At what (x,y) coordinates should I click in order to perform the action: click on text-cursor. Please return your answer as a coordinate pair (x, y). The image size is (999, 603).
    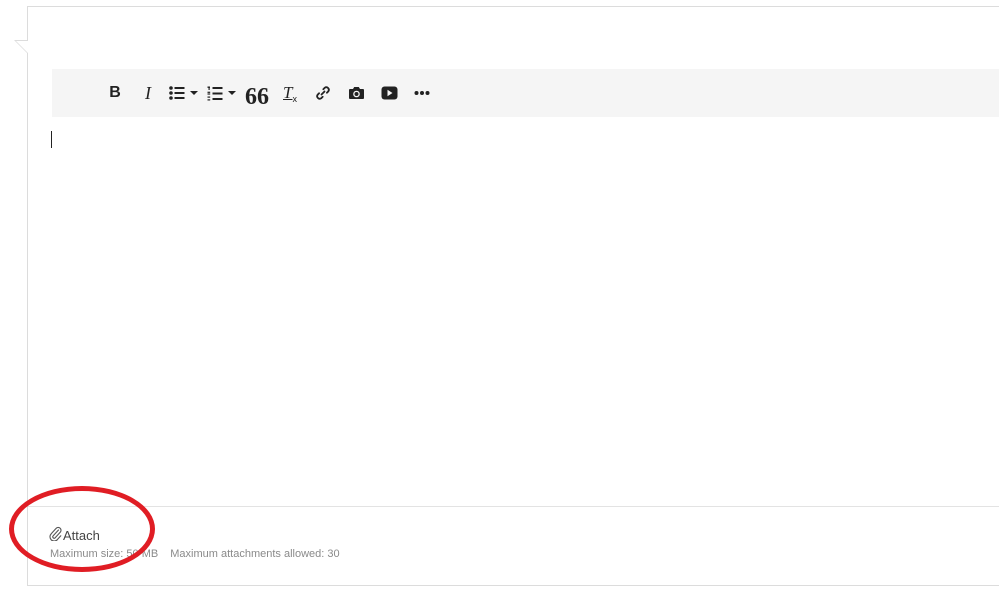
    Looking at the image, I should click on (51, 139).